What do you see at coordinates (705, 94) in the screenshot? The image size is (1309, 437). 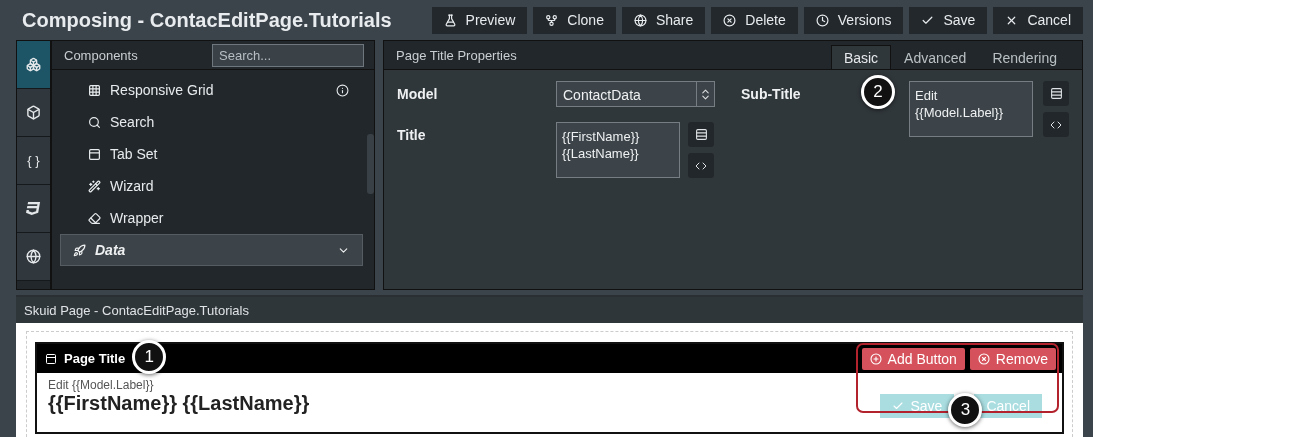 I see `updown-icon` at bounding box center [705, 94].